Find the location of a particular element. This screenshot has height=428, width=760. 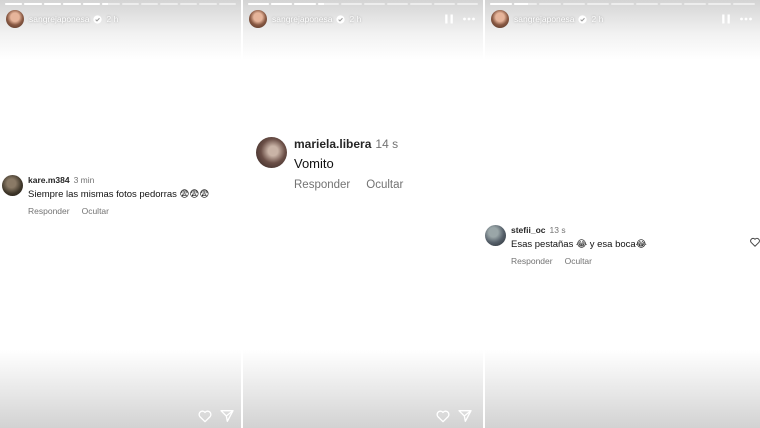

commenter-username: mariela.libera is located at coordinates (332, 144).